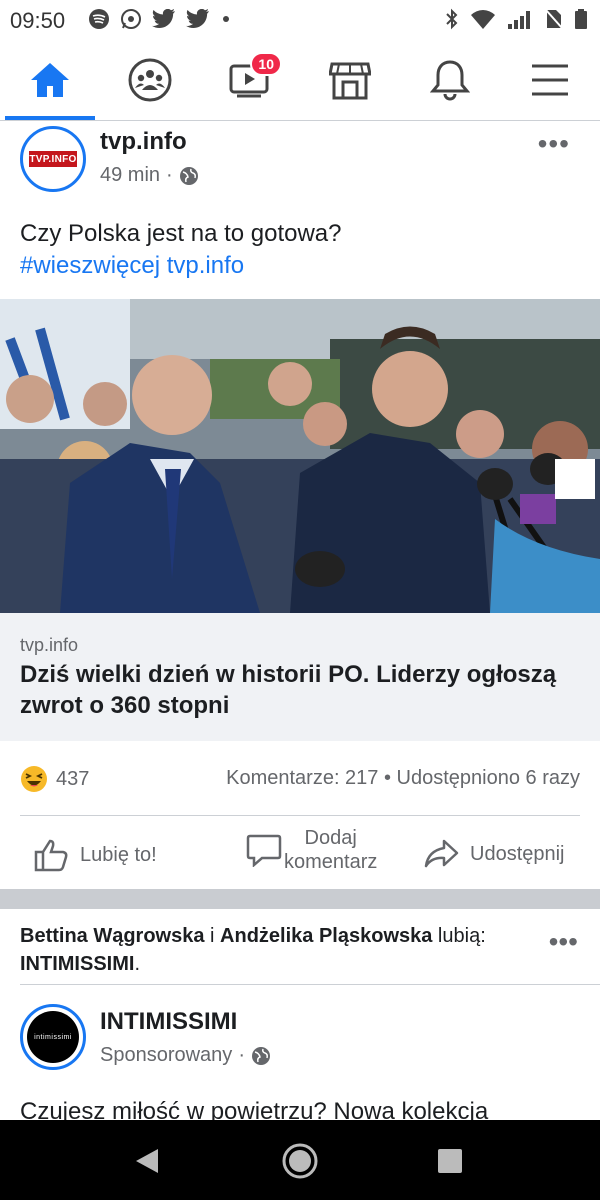 The width and height of the screenshot is (600, 1200). I want to click on no-sim-icon, so click(554, 19).